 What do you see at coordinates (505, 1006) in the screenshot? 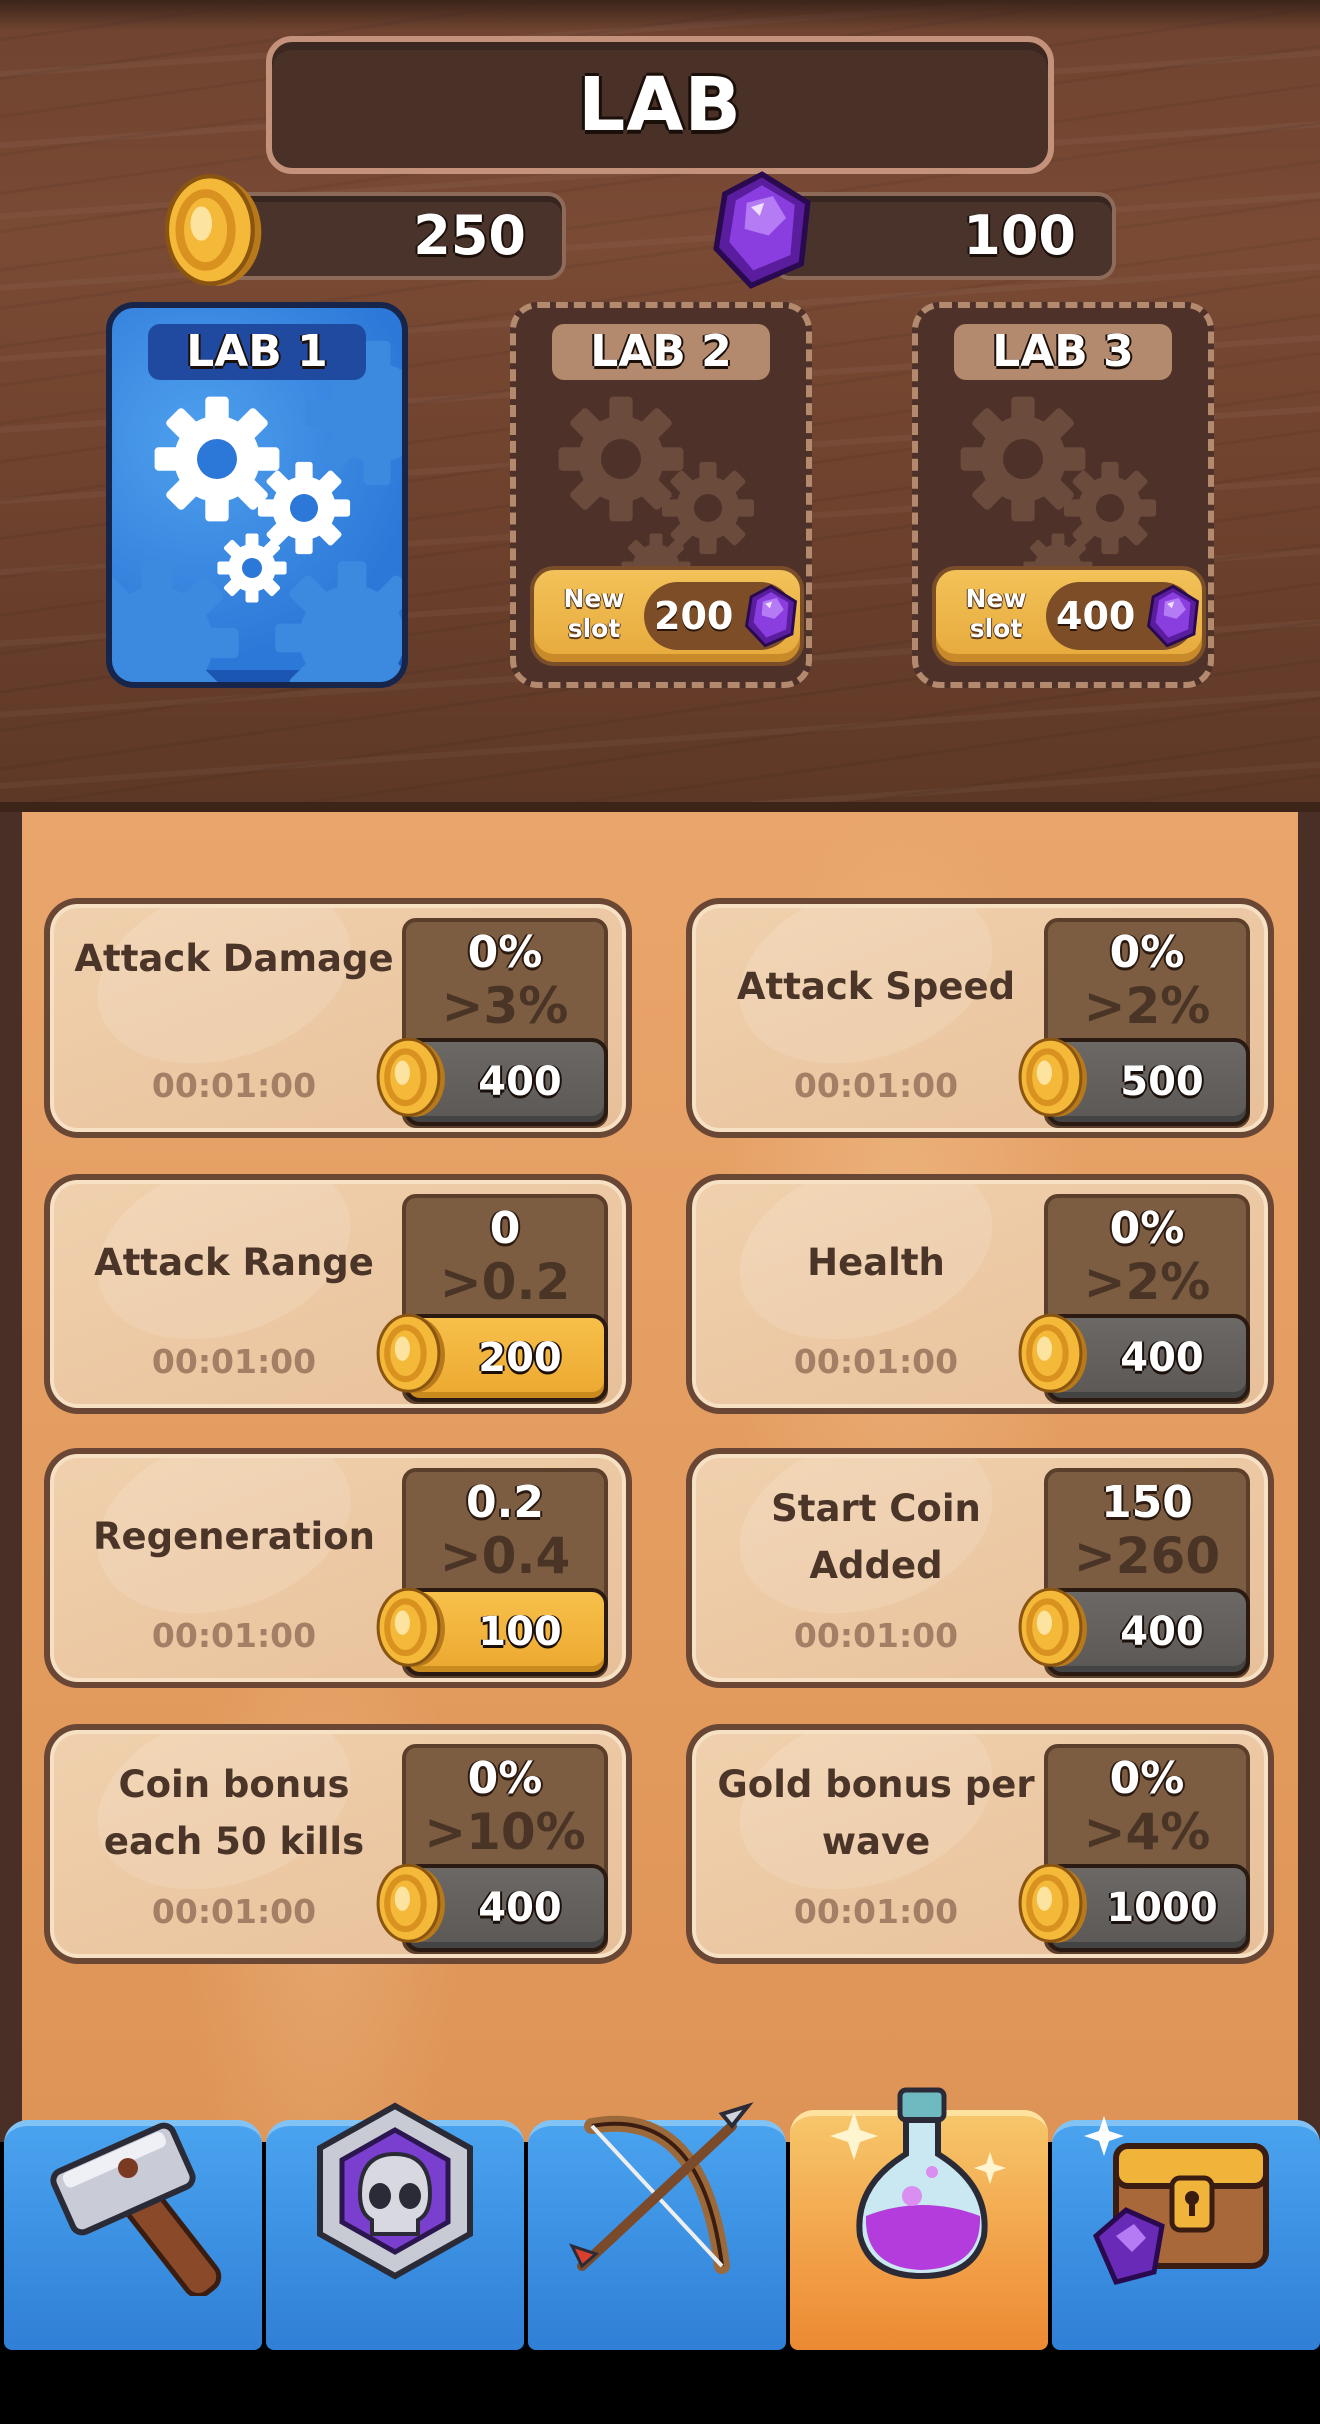
I see `upgrade-next-value: >3%` at bounding box center [505, 1006].